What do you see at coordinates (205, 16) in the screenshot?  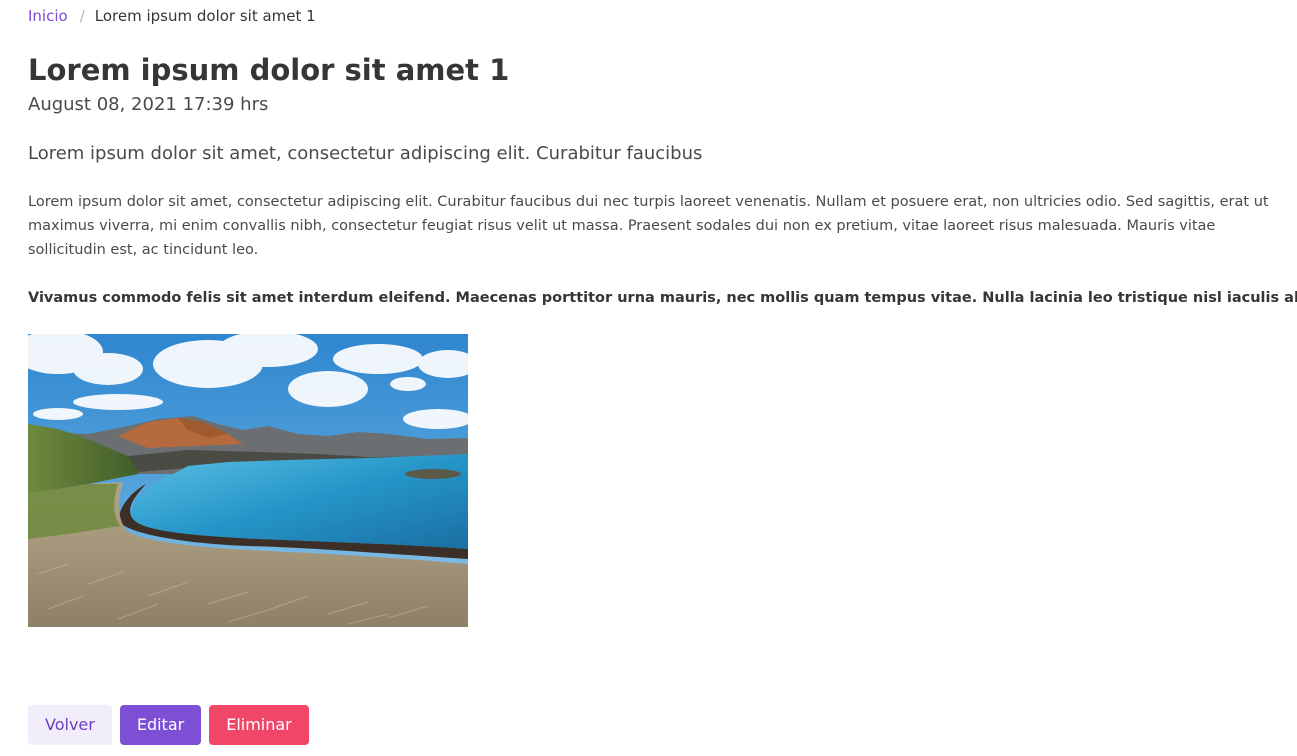 I see `breadcrumb-current: Lorem ipsum dolor sit amet 1` at bounding box center [205, 16].